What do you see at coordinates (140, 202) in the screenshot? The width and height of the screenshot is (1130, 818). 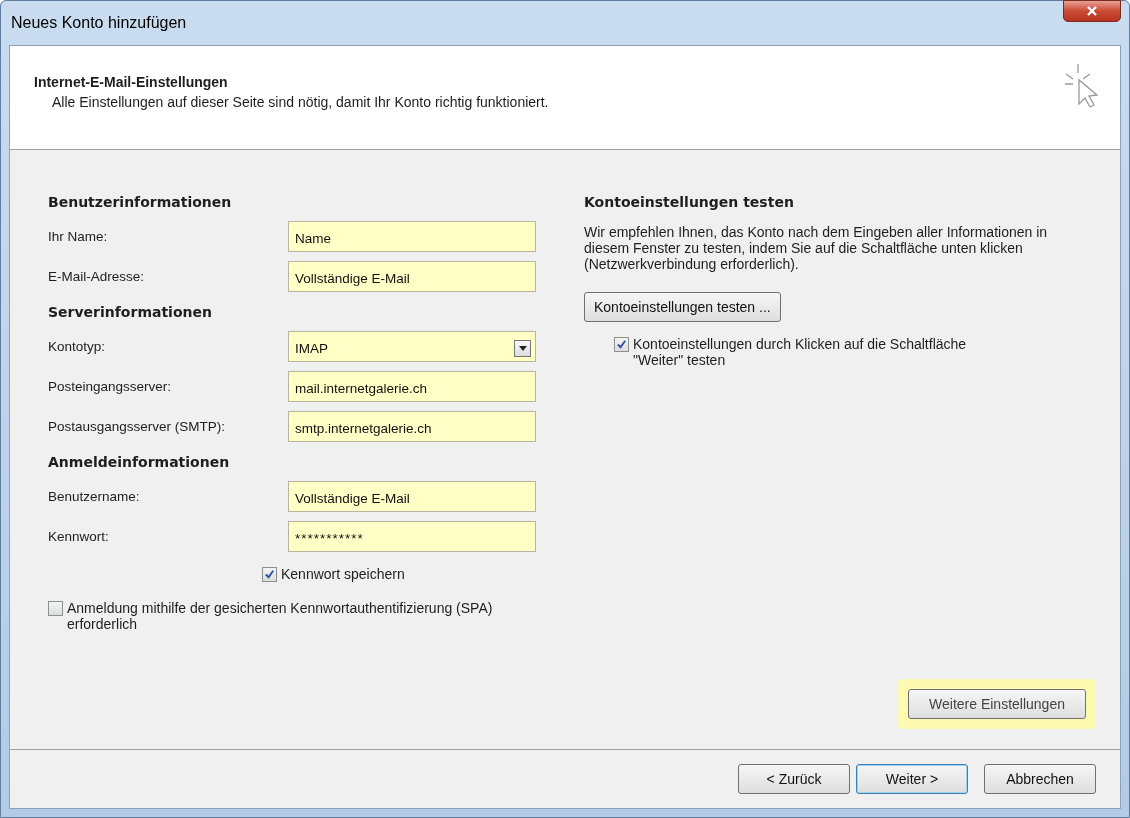 I see `section-heading: Benutzerinformationen` at bounding box center [140, 202].